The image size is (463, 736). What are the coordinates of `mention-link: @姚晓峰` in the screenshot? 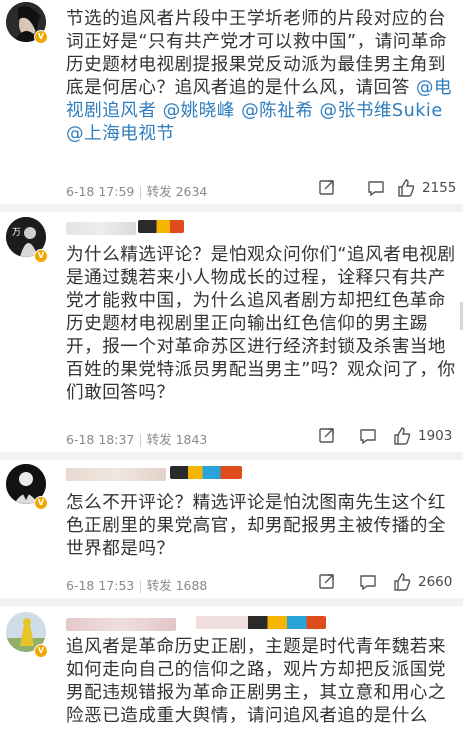 It's located at (199, 111).